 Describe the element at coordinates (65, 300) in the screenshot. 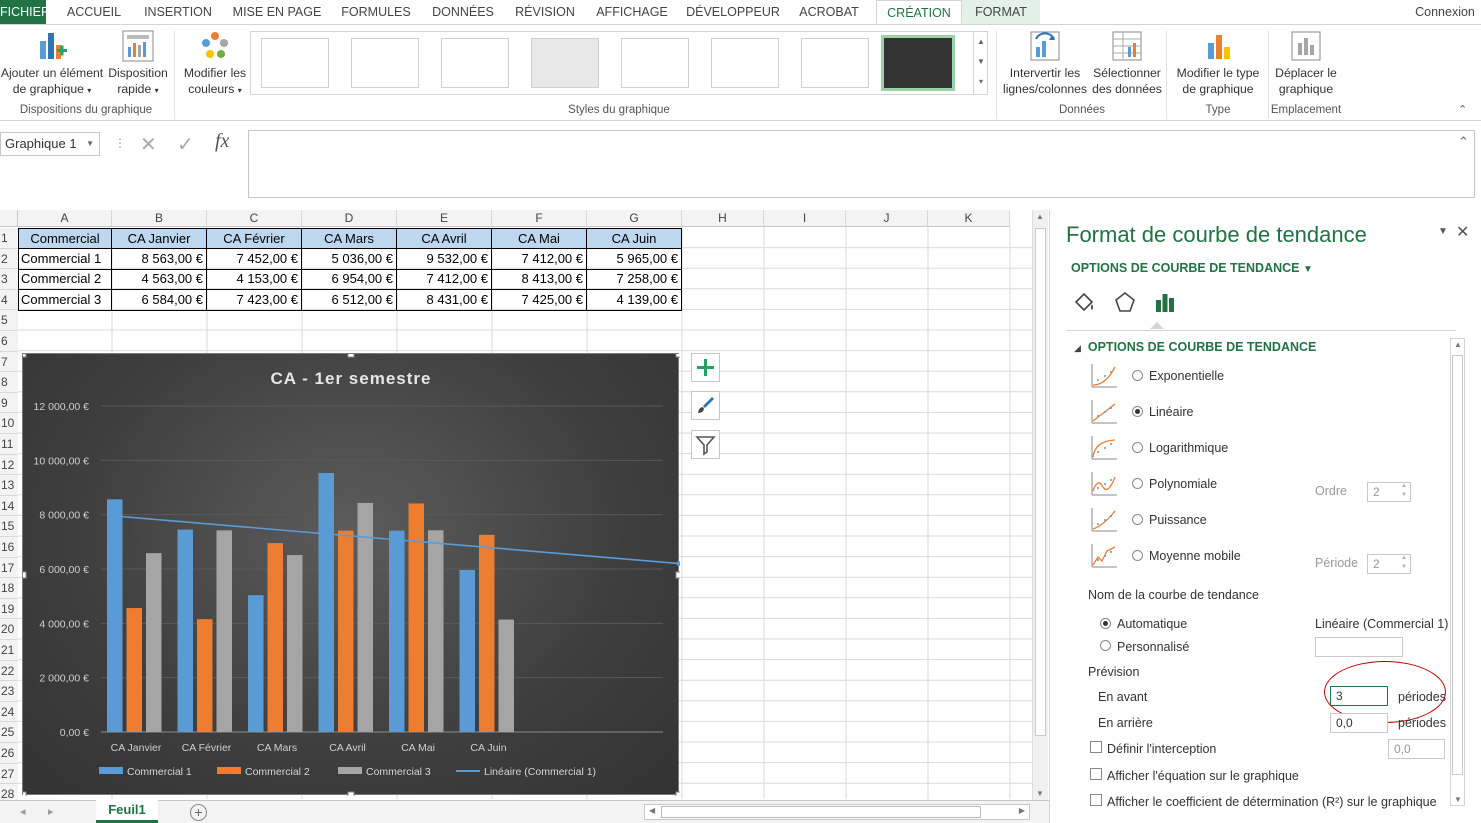

I see `data-cell: Commercial 3` at that location.